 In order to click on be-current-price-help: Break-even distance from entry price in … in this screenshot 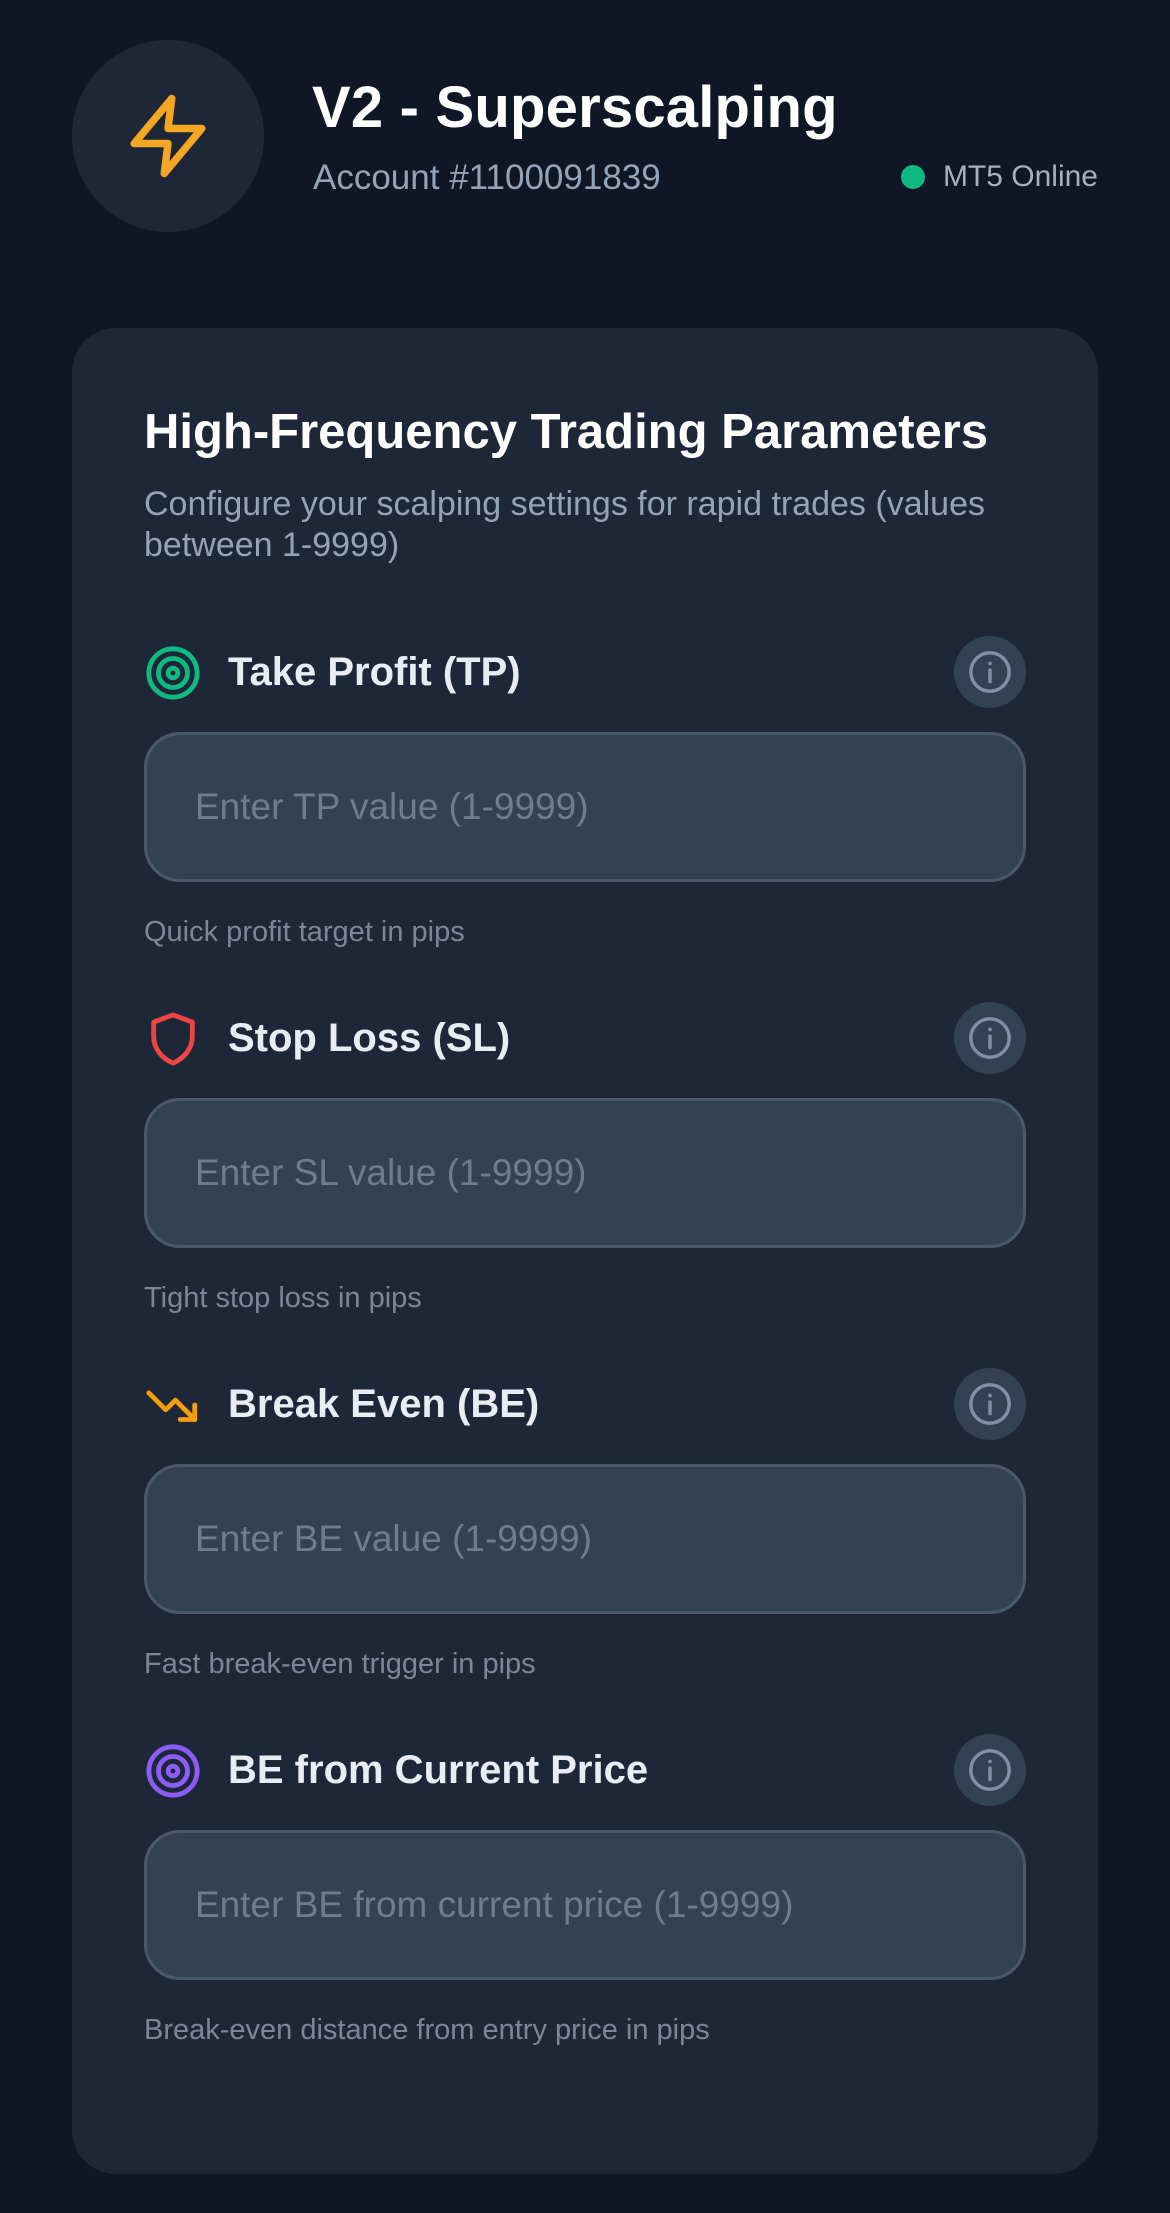, I will do `click(427, 2030)`.